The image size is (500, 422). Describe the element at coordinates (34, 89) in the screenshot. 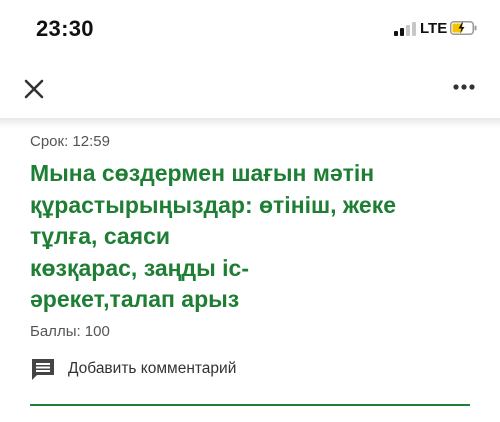

I see `close-icon` at that location.